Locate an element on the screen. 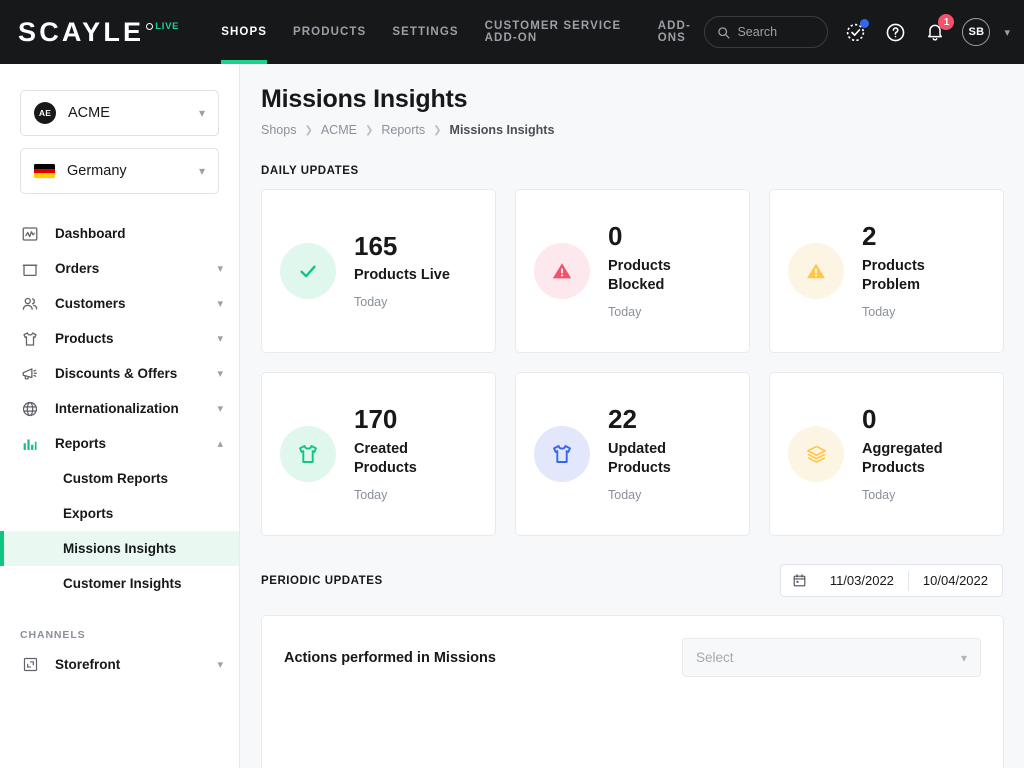 This screenshot has height=768, width=1024. notifications-button: 1 is located at coordinates (938, 29).